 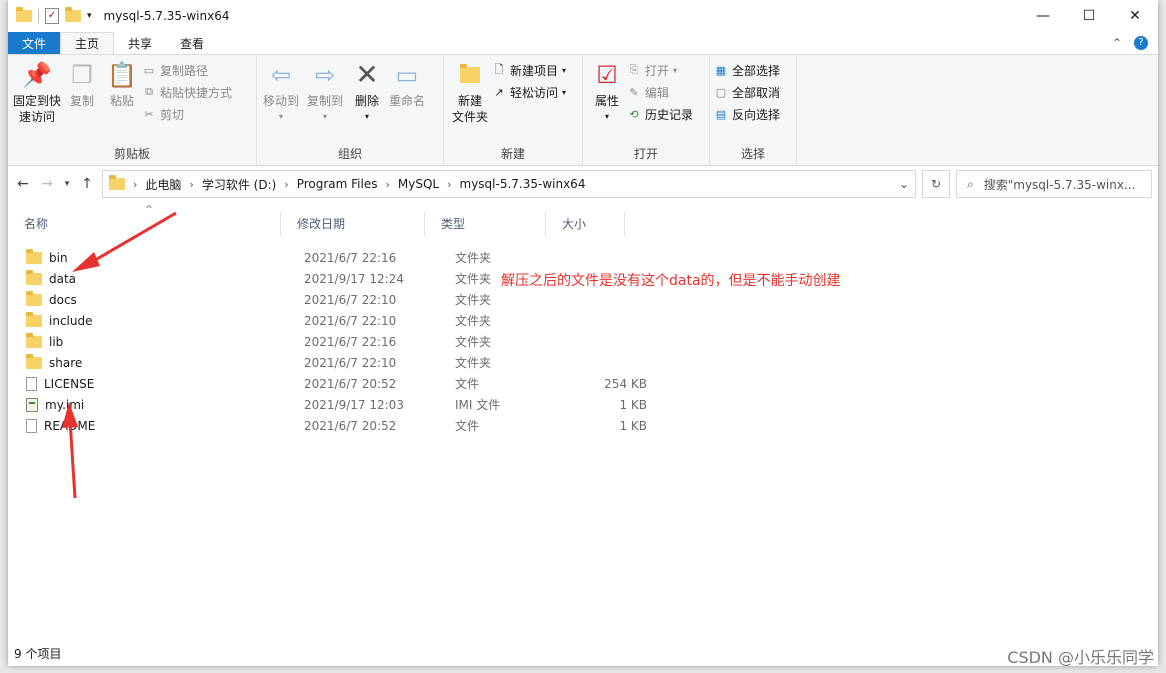 I want to click on file-date: 2021/6/7 22:10, so click(x=350, y=299).